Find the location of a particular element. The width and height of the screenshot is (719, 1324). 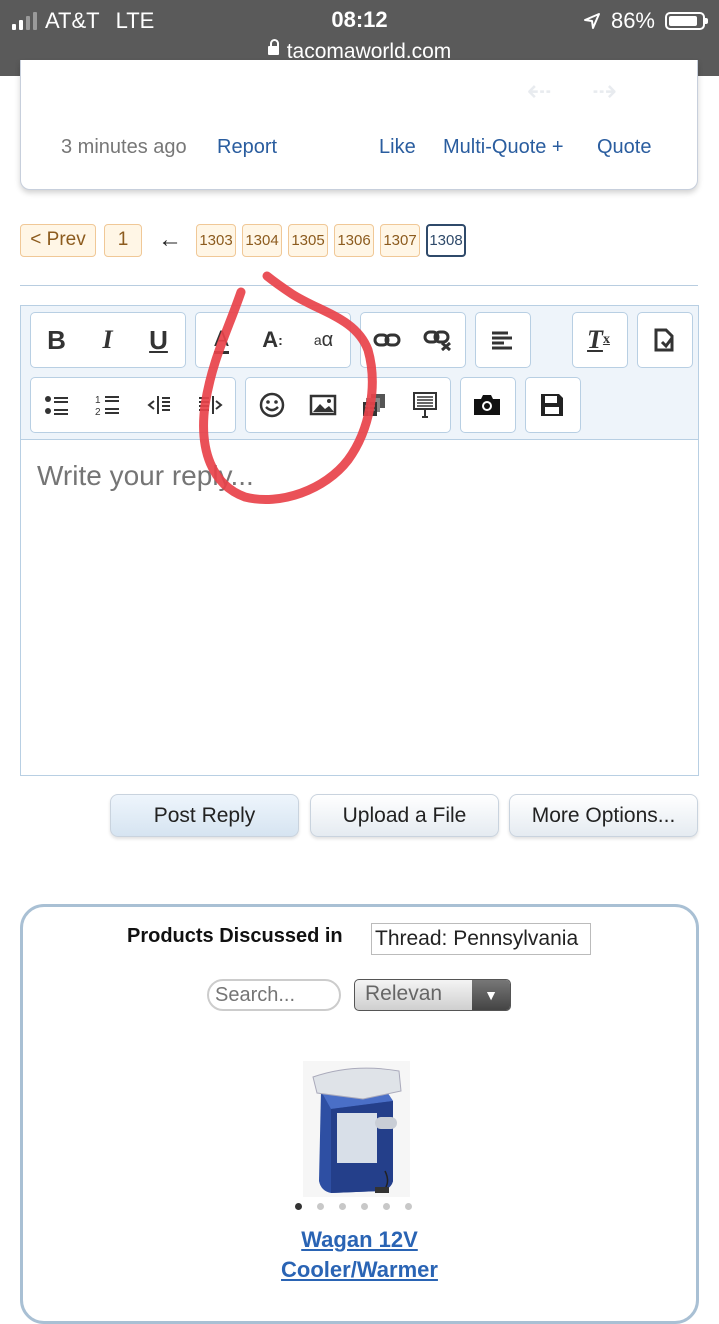

font-family-icon: aα is located at coordinates (323, 340).